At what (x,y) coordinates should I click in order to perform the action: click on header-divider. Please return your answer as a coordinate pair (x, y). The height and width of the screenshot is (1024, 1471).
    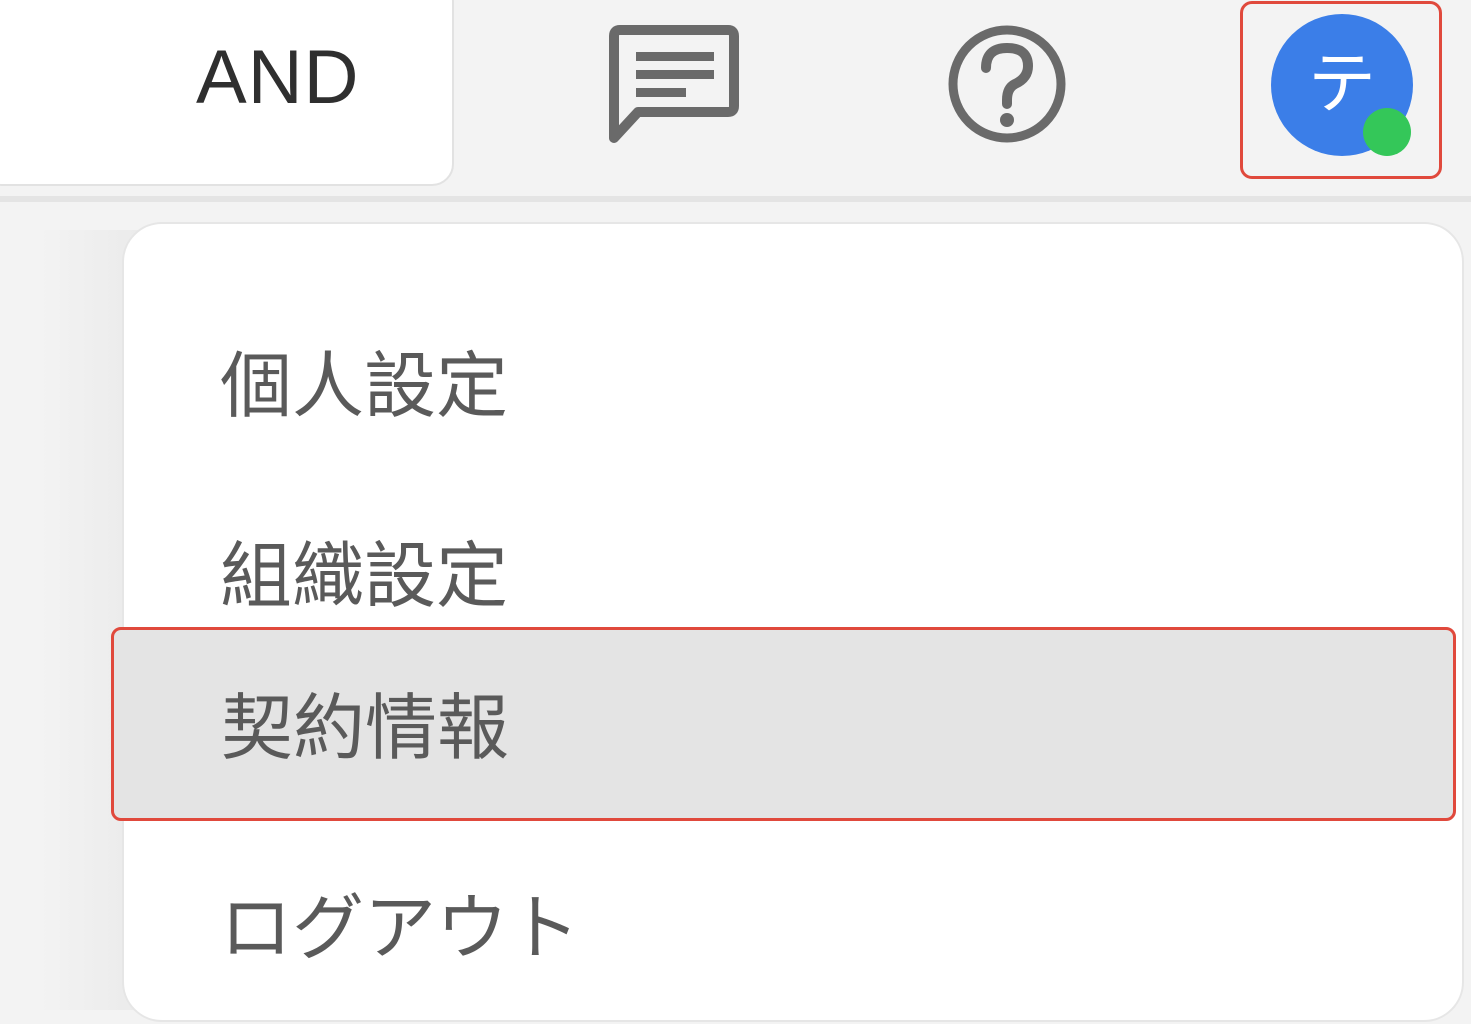
    Looking at the image, I should click on (735, 199).